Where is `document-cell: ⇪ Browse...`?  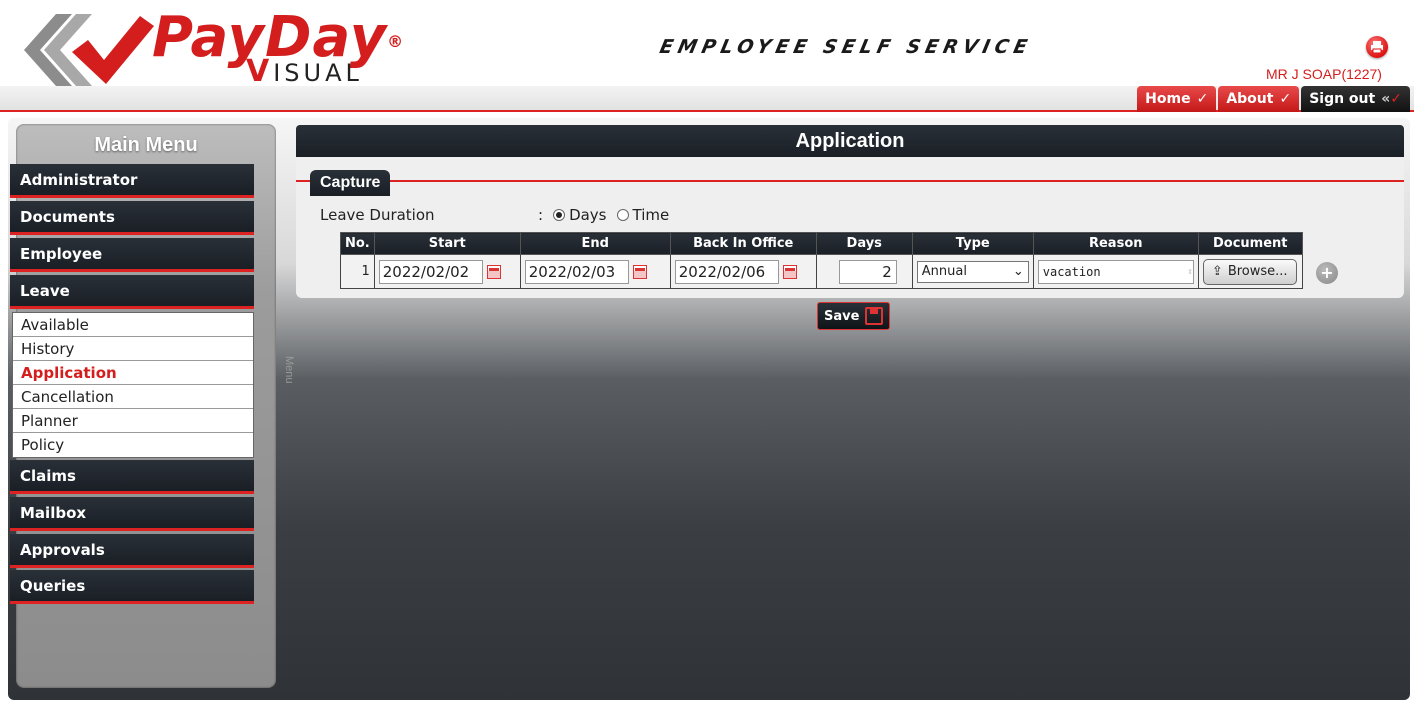
document-cell: ⇪ Browse... is located at coordinates (1250, 271).